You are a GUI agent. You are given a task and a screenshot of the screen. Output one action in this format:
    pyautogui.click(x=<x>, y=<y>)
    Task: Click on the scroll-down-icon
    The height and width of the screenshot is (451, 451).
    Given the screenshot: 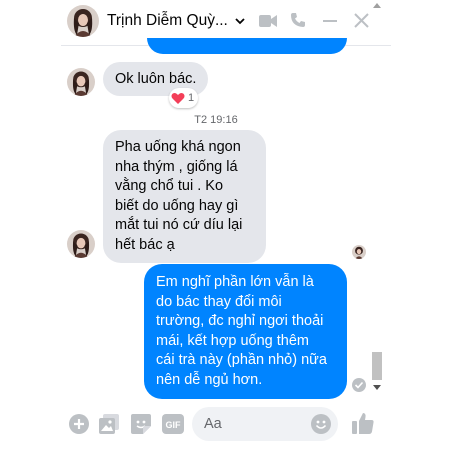 What is the action you would take?
    pyautogui.click(x=377, y=388)
    